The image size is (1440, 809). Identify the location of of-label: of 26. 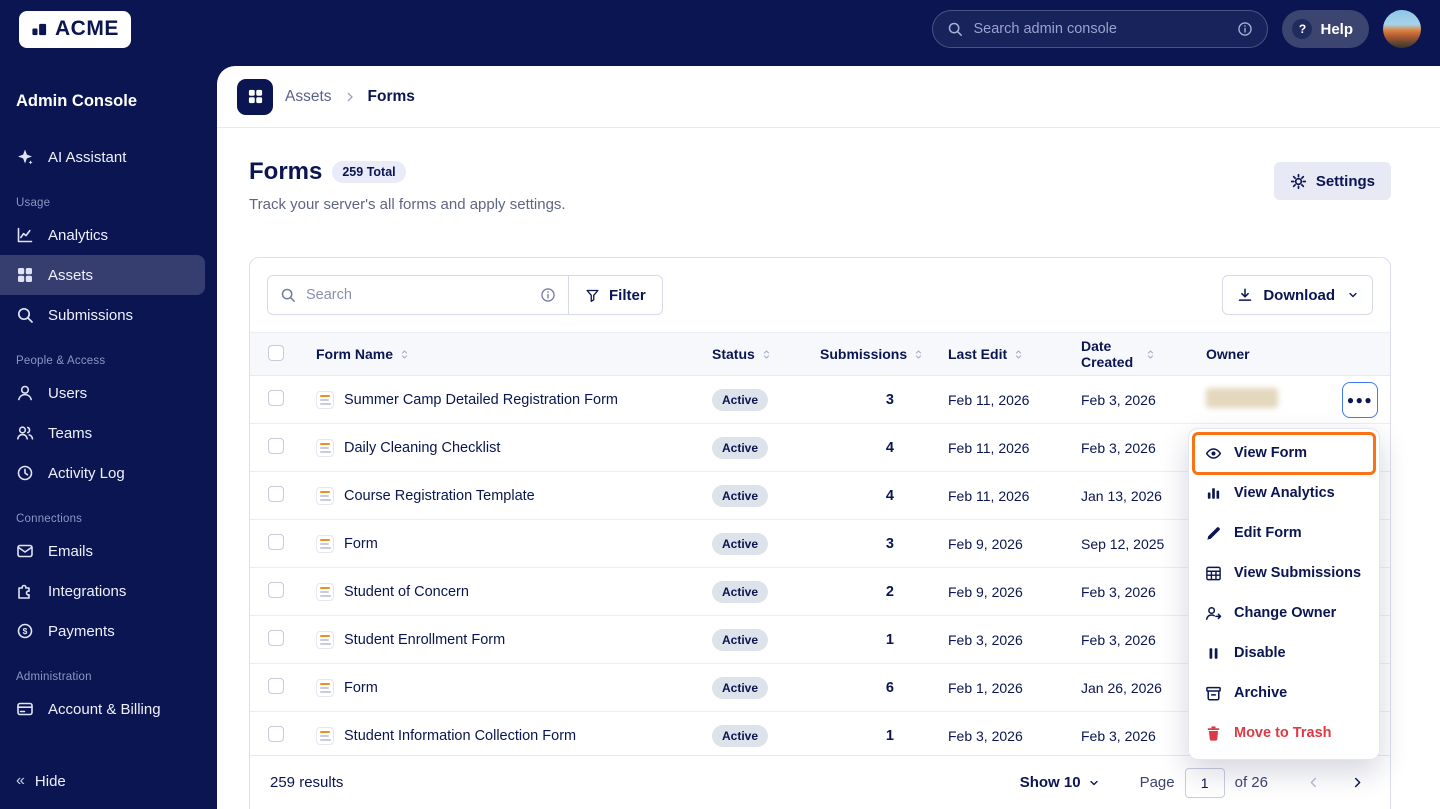
(1251, 782).